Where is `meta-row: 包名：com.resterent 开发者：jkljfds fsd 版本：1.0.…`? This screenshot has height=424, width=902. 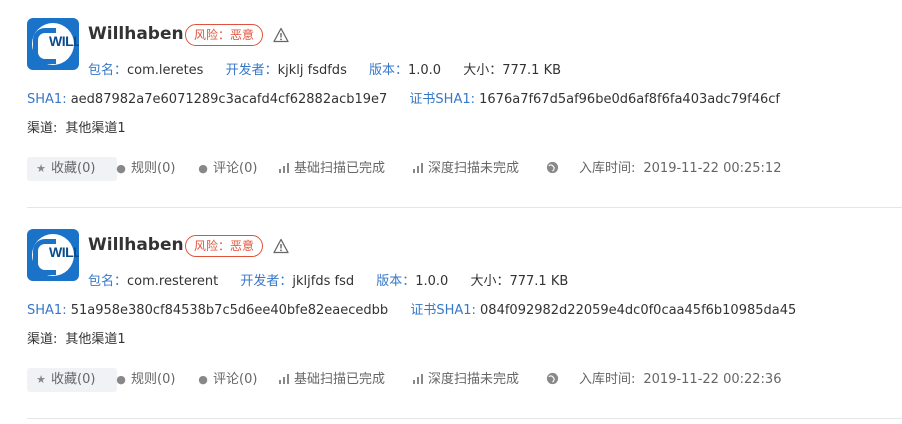
meta-row: 包名：com.resterent 开发者：jkljfds fsd 版本：1.0.… is located at coordinates (328, 281).